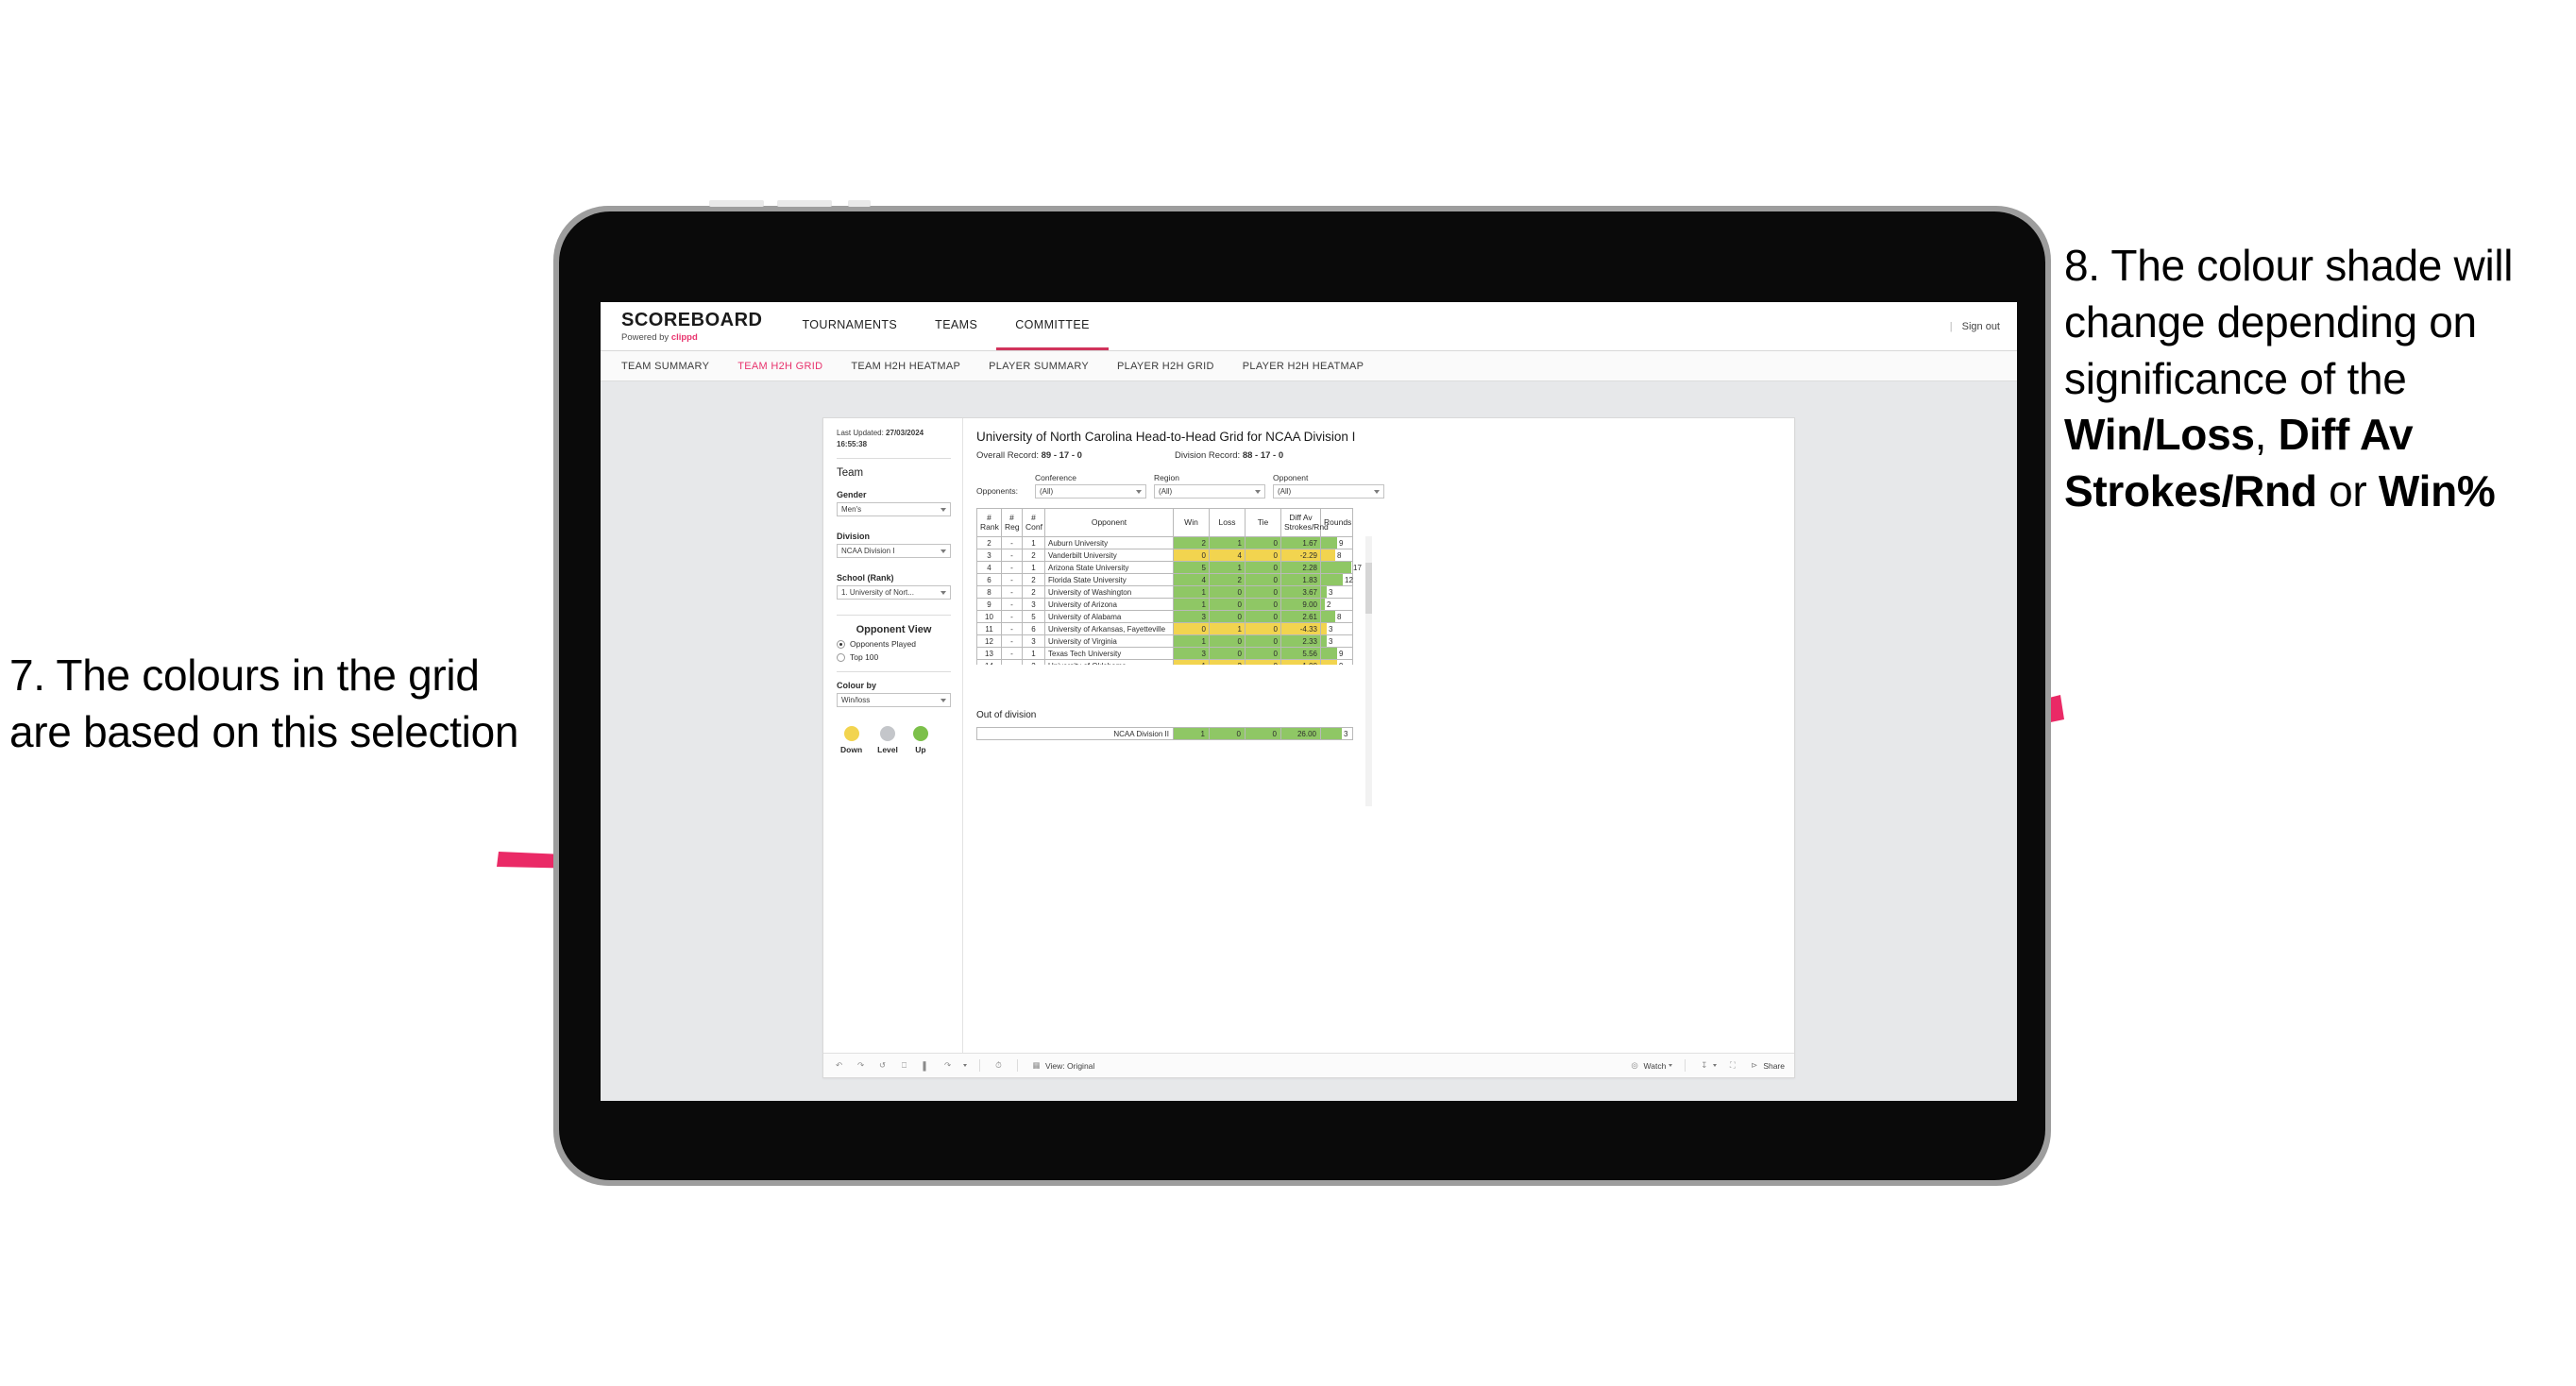 The width and height of the screenshot is (2576, 1386). Describe the element at coordinates (1109, 555) in the screenshot. I see `cell-opponent: Vanderbilt University` at that location.